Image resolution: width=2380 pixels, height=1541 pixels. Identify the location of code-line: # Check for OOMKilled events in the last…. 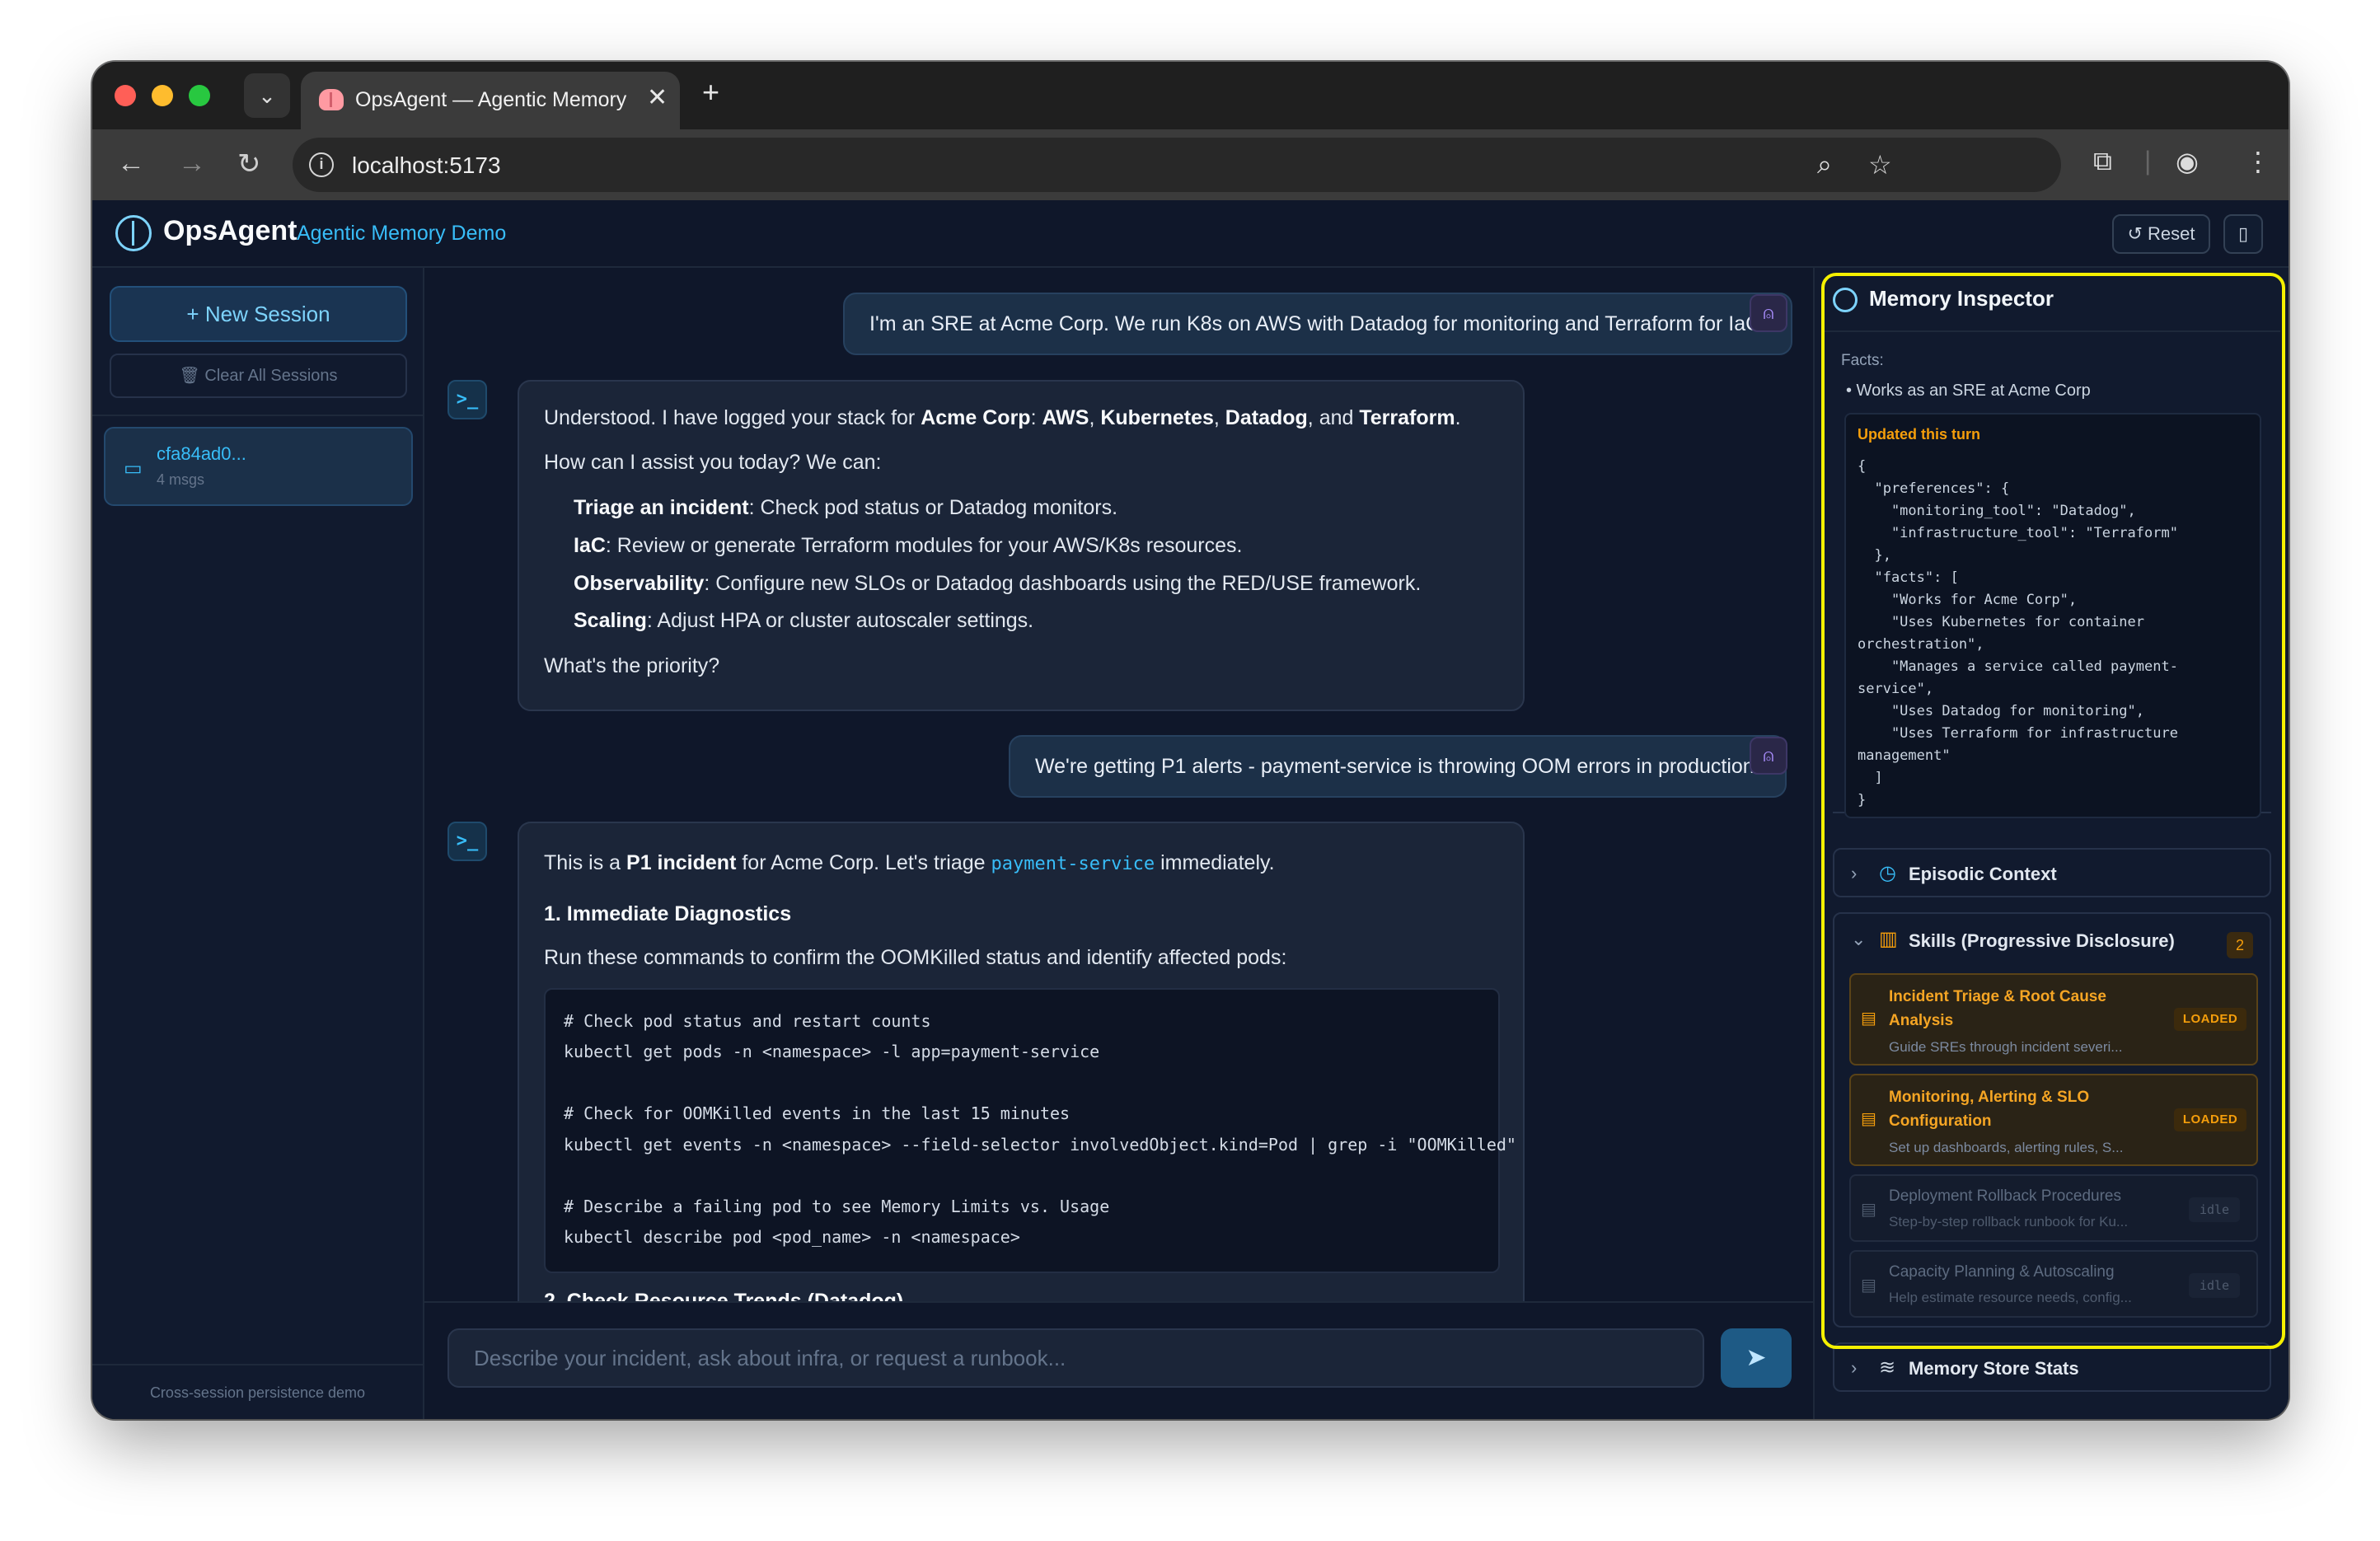
(817, 1113).